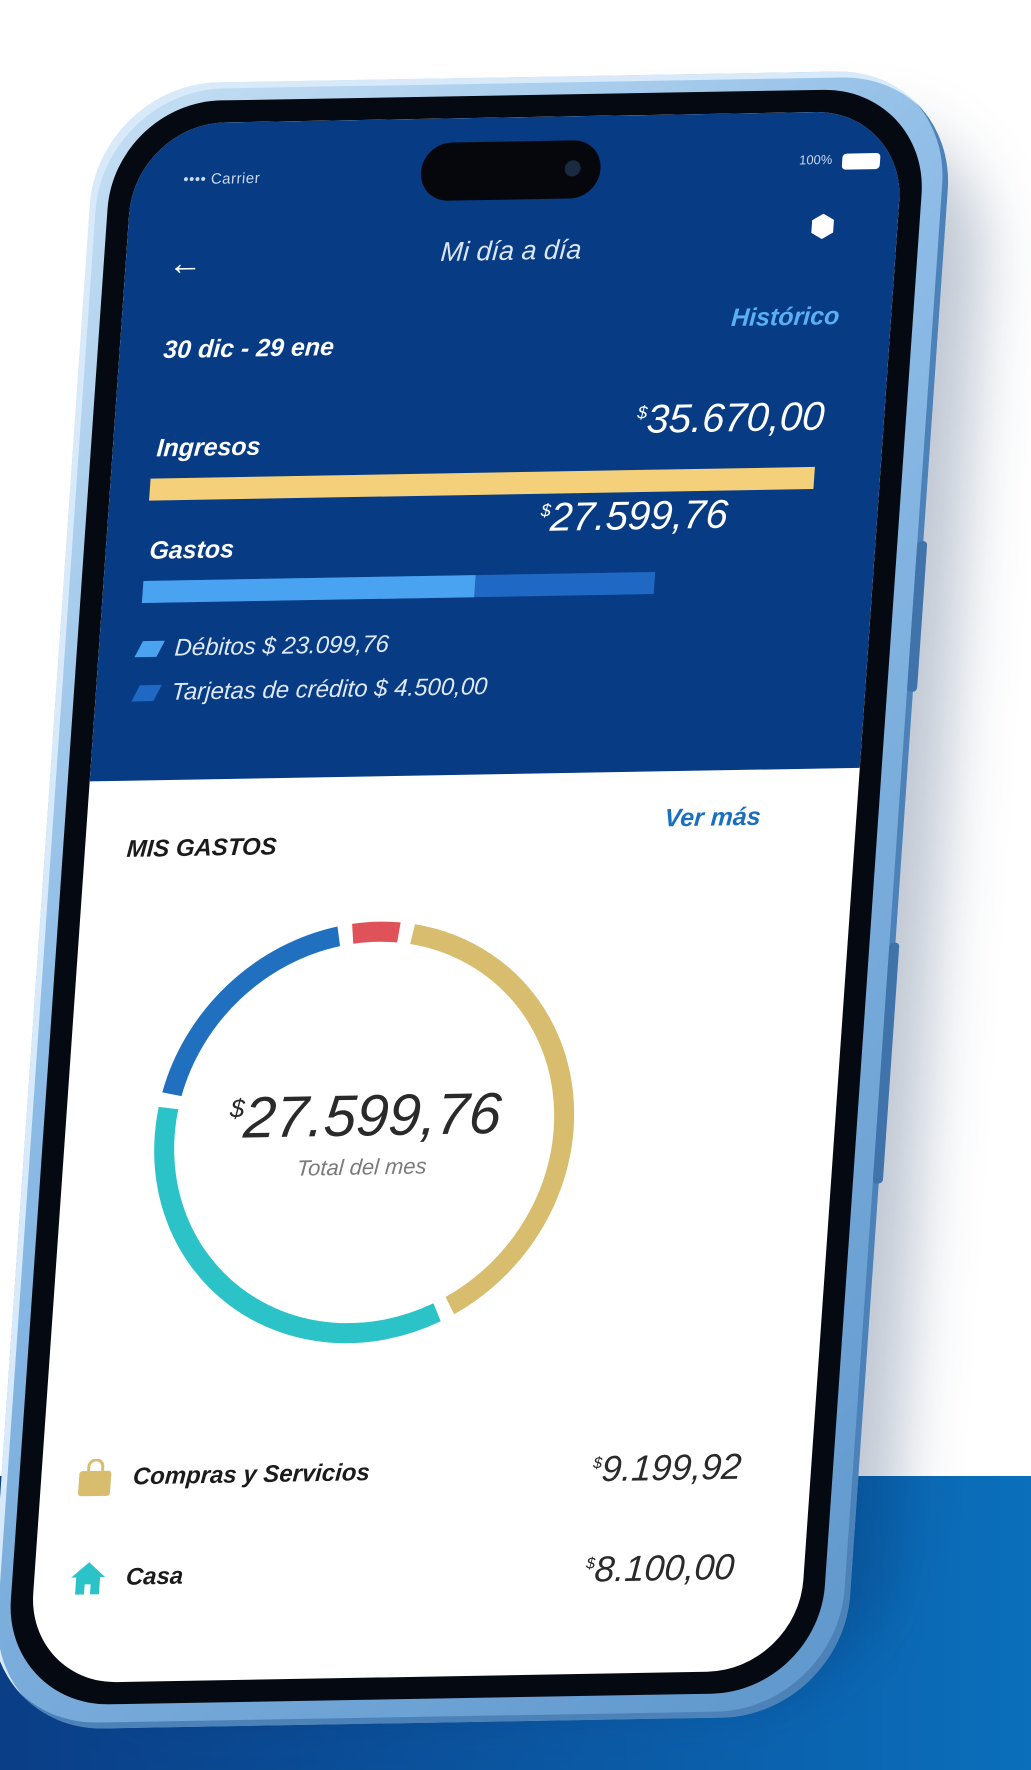 The image size is (1031, 1770). I want to click on expenses-bar, so click(474, 586).